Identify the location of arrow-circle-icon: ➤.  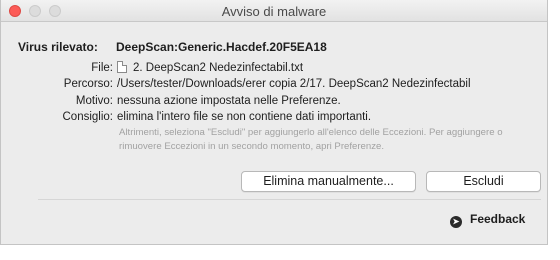
(456, 222).